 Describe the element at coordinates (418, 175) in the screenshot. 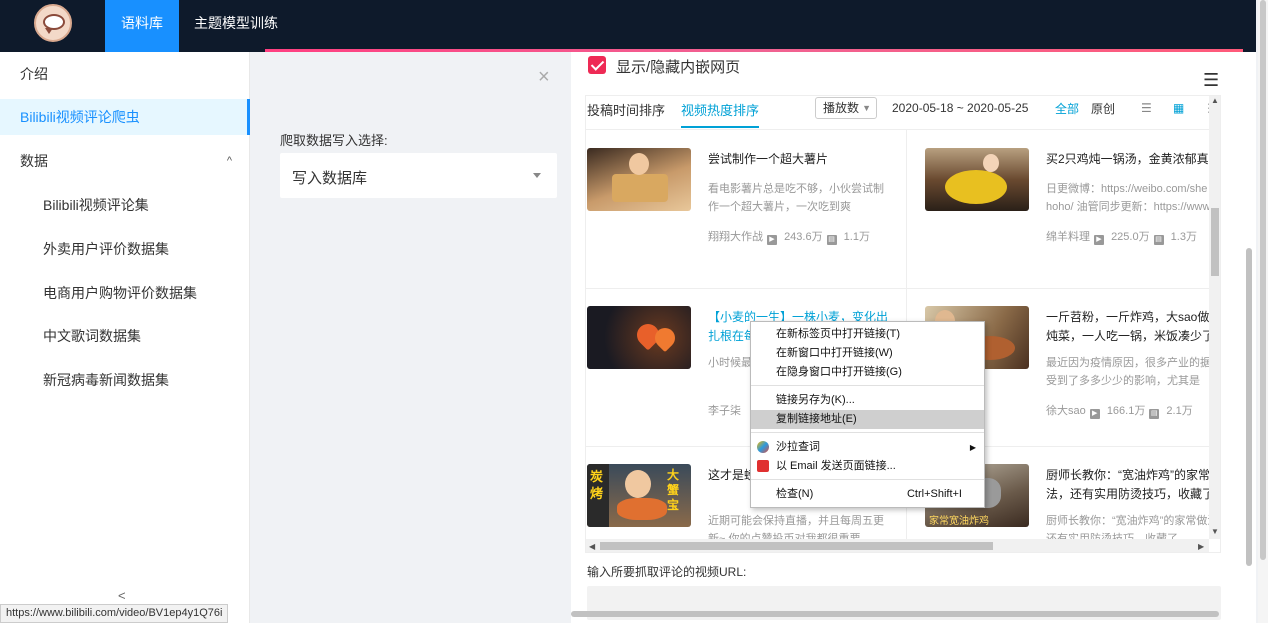

I see `write-target-select: 写入数据库` at that location.